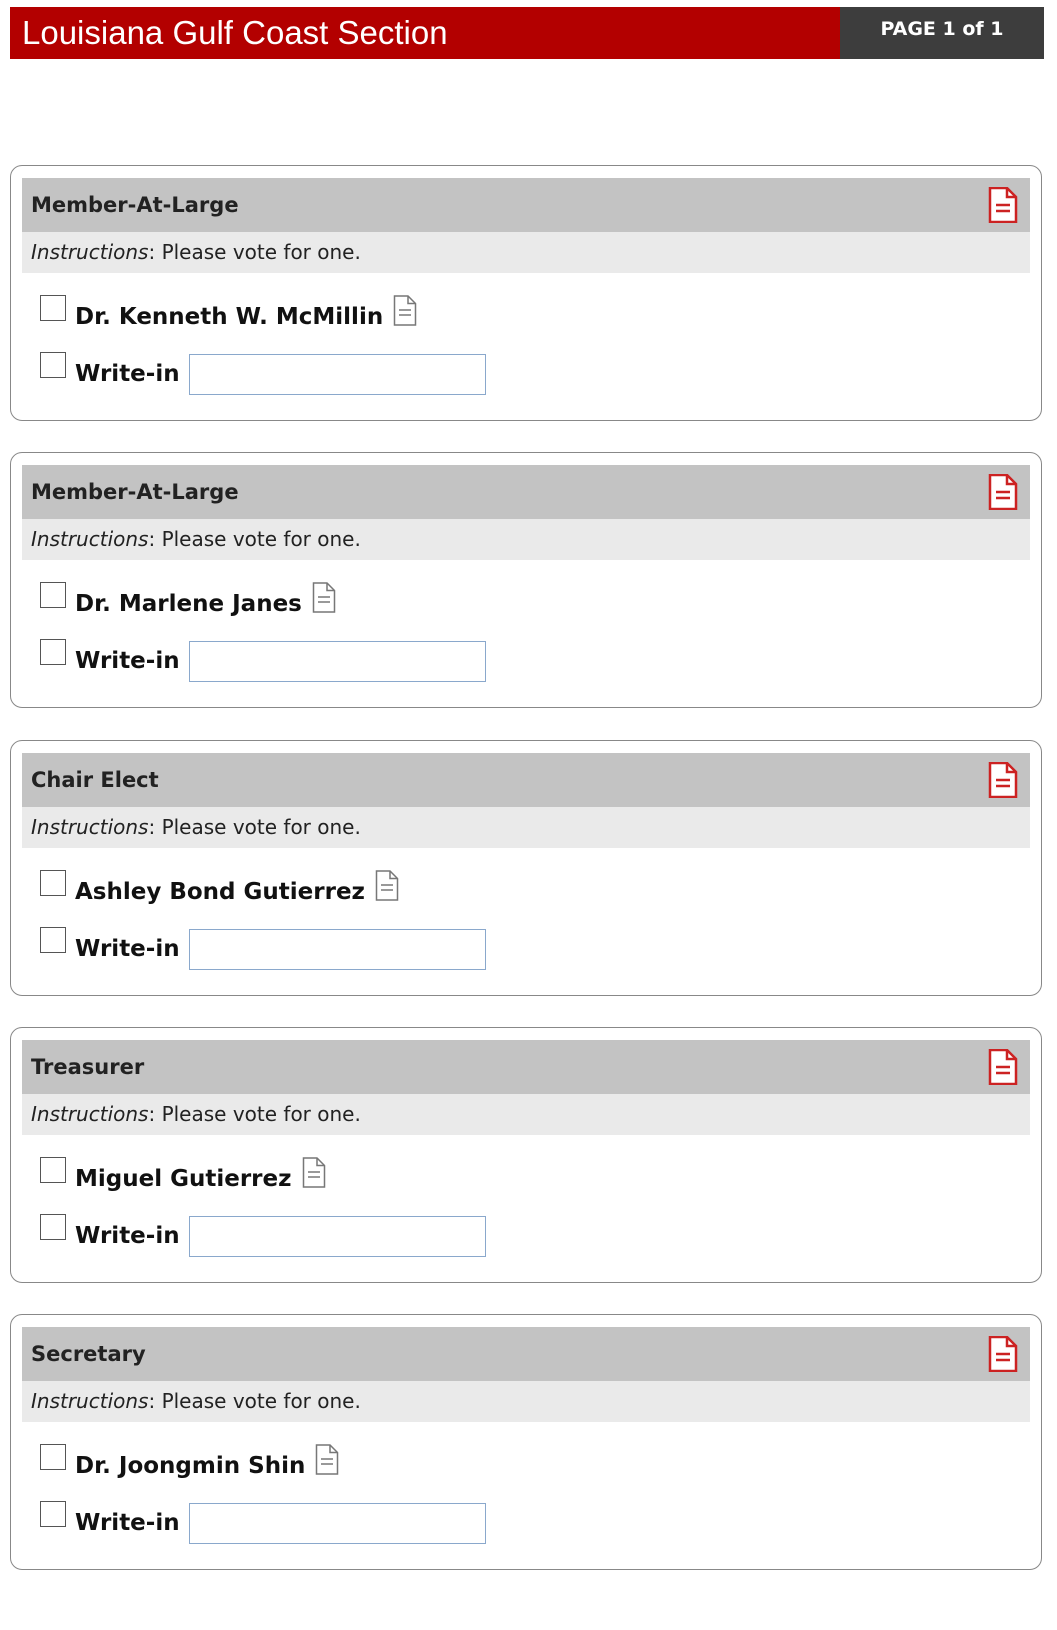  I want to click on candidate-row: Dr. Kenneth W. McMillin, so click(228, 313).